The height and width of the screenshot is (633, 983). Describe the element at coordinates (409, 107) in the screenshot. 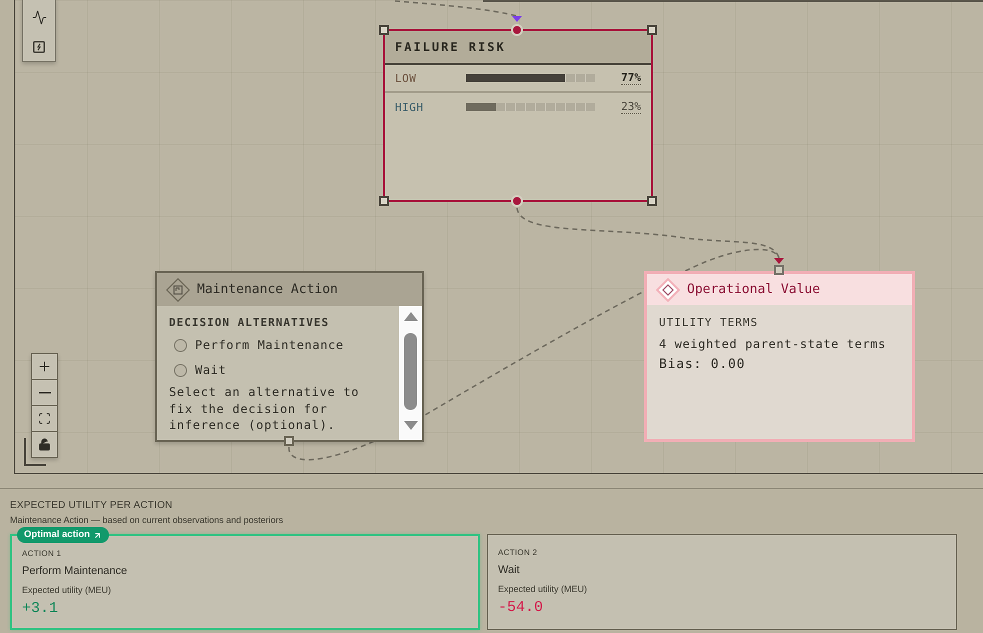

I see `state-label: HIGH` at that location.